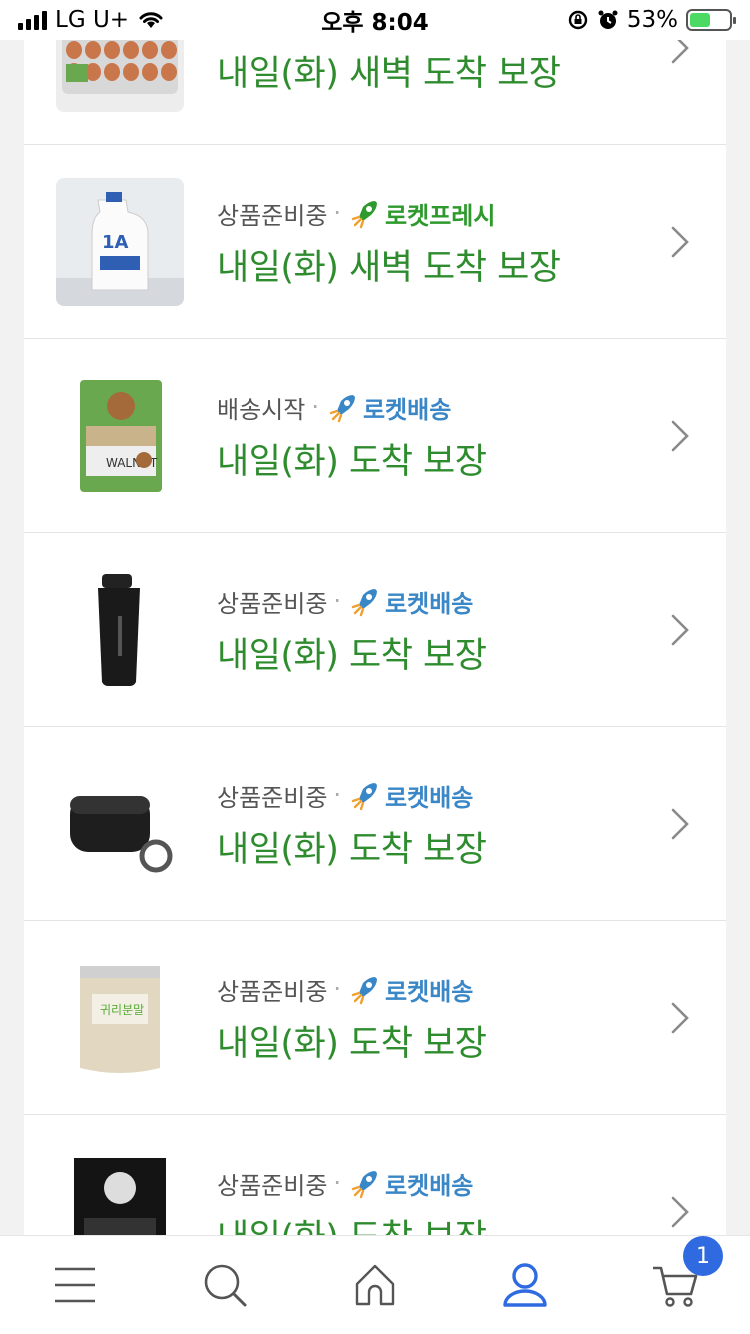 The image size is (750, 1334). I want to click on status-left: LG U+, so click(91, 20).